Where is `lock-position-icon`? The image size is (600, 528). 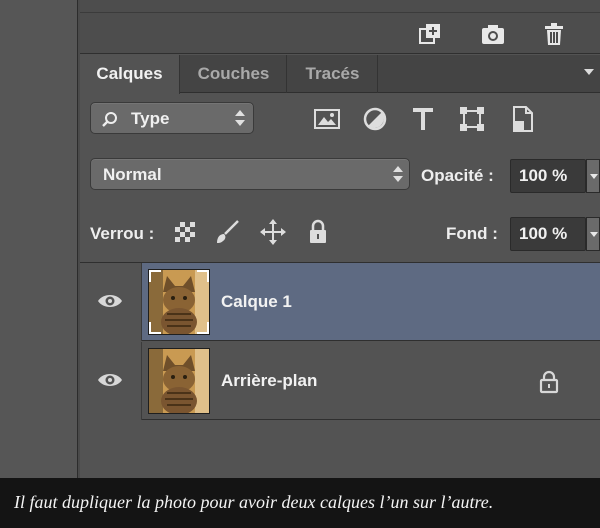 lock-position-icon is located at coordinates (273, 232).